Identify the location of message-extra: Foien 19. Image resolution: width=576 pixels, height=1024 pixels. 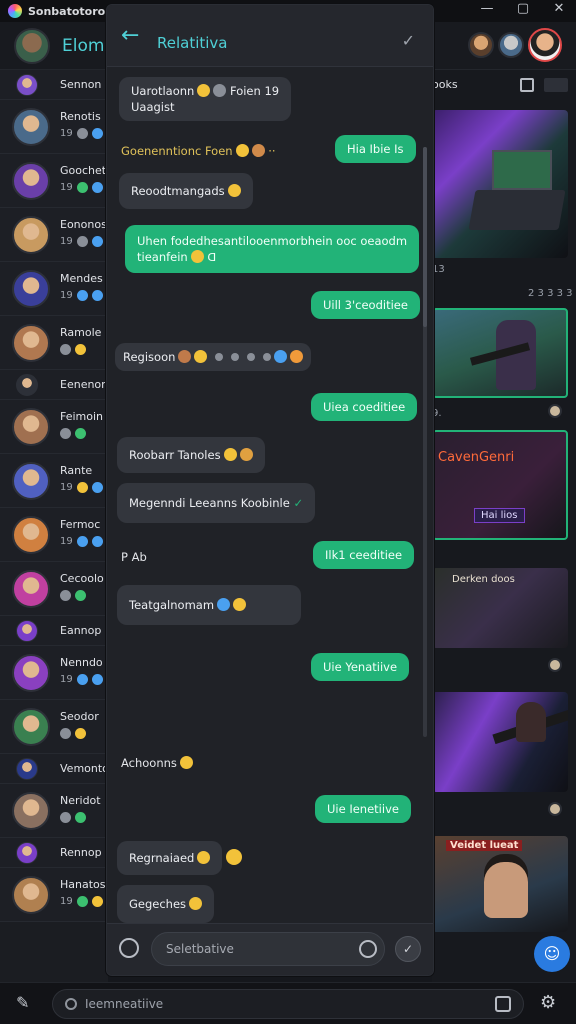
(255, 91).